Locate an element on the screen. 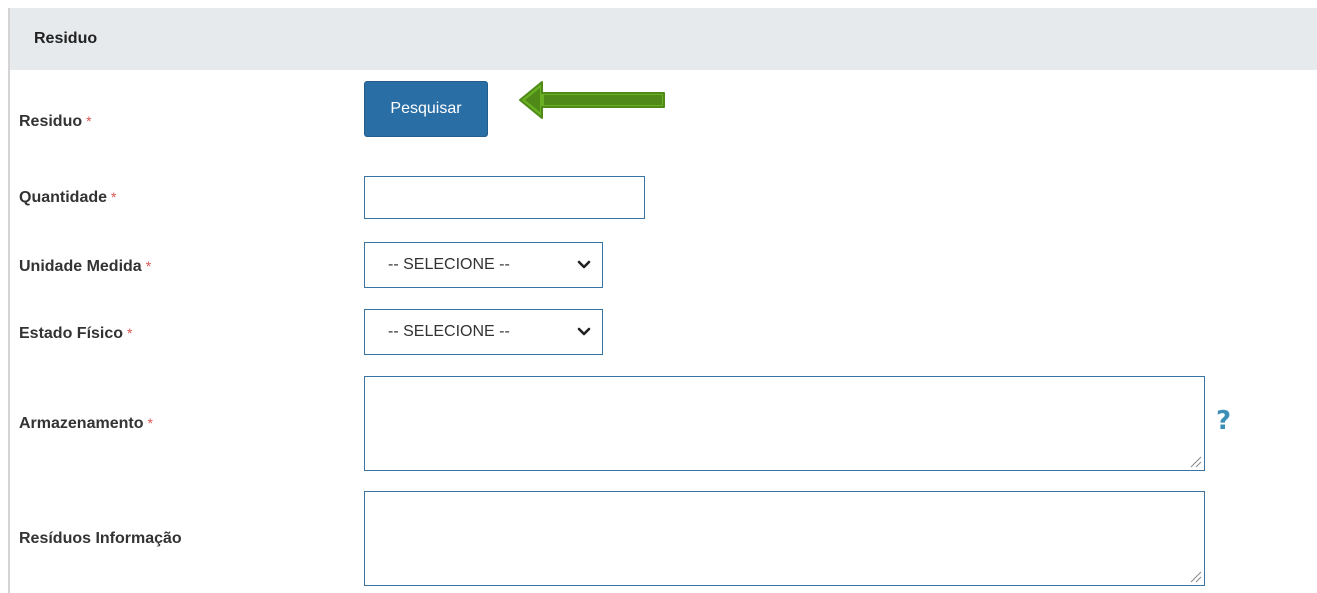 The width and height of the screenshot is (1317, 593). residuo-label: Residuo * is located at coordinates (55, 122).